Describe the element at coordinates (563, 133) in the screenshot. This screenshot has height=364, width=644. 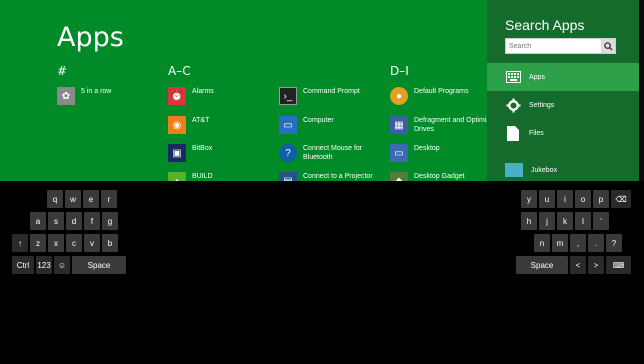
I see `scope-files: Files` at that location.